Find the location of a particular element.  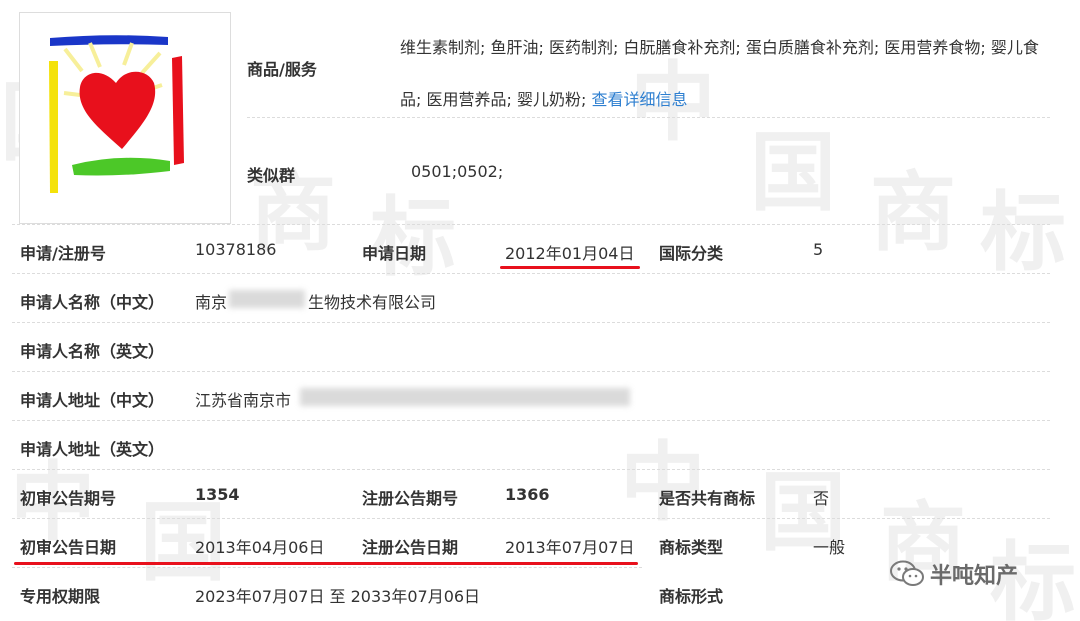

apply-date-value: 2012年01月04日 is located at coordinates (570, 253).